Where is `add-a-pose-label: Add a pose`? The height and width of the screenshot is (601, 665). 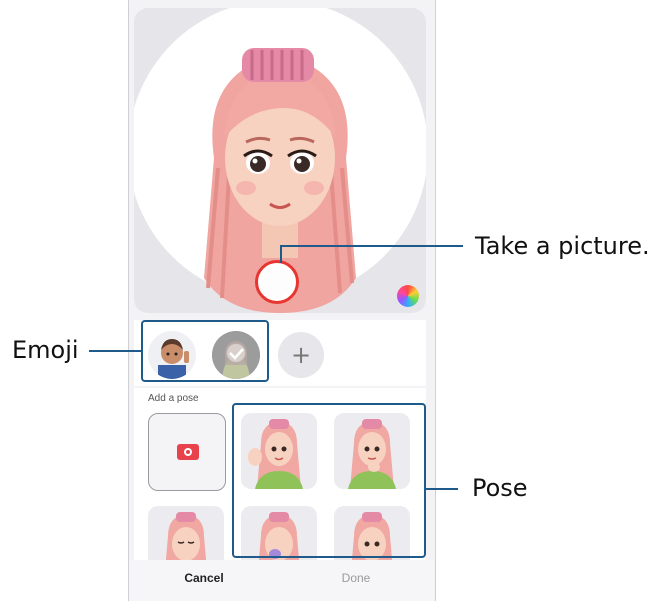
add-a-pose-label: Add a pose is located at coordinates (173, 398).